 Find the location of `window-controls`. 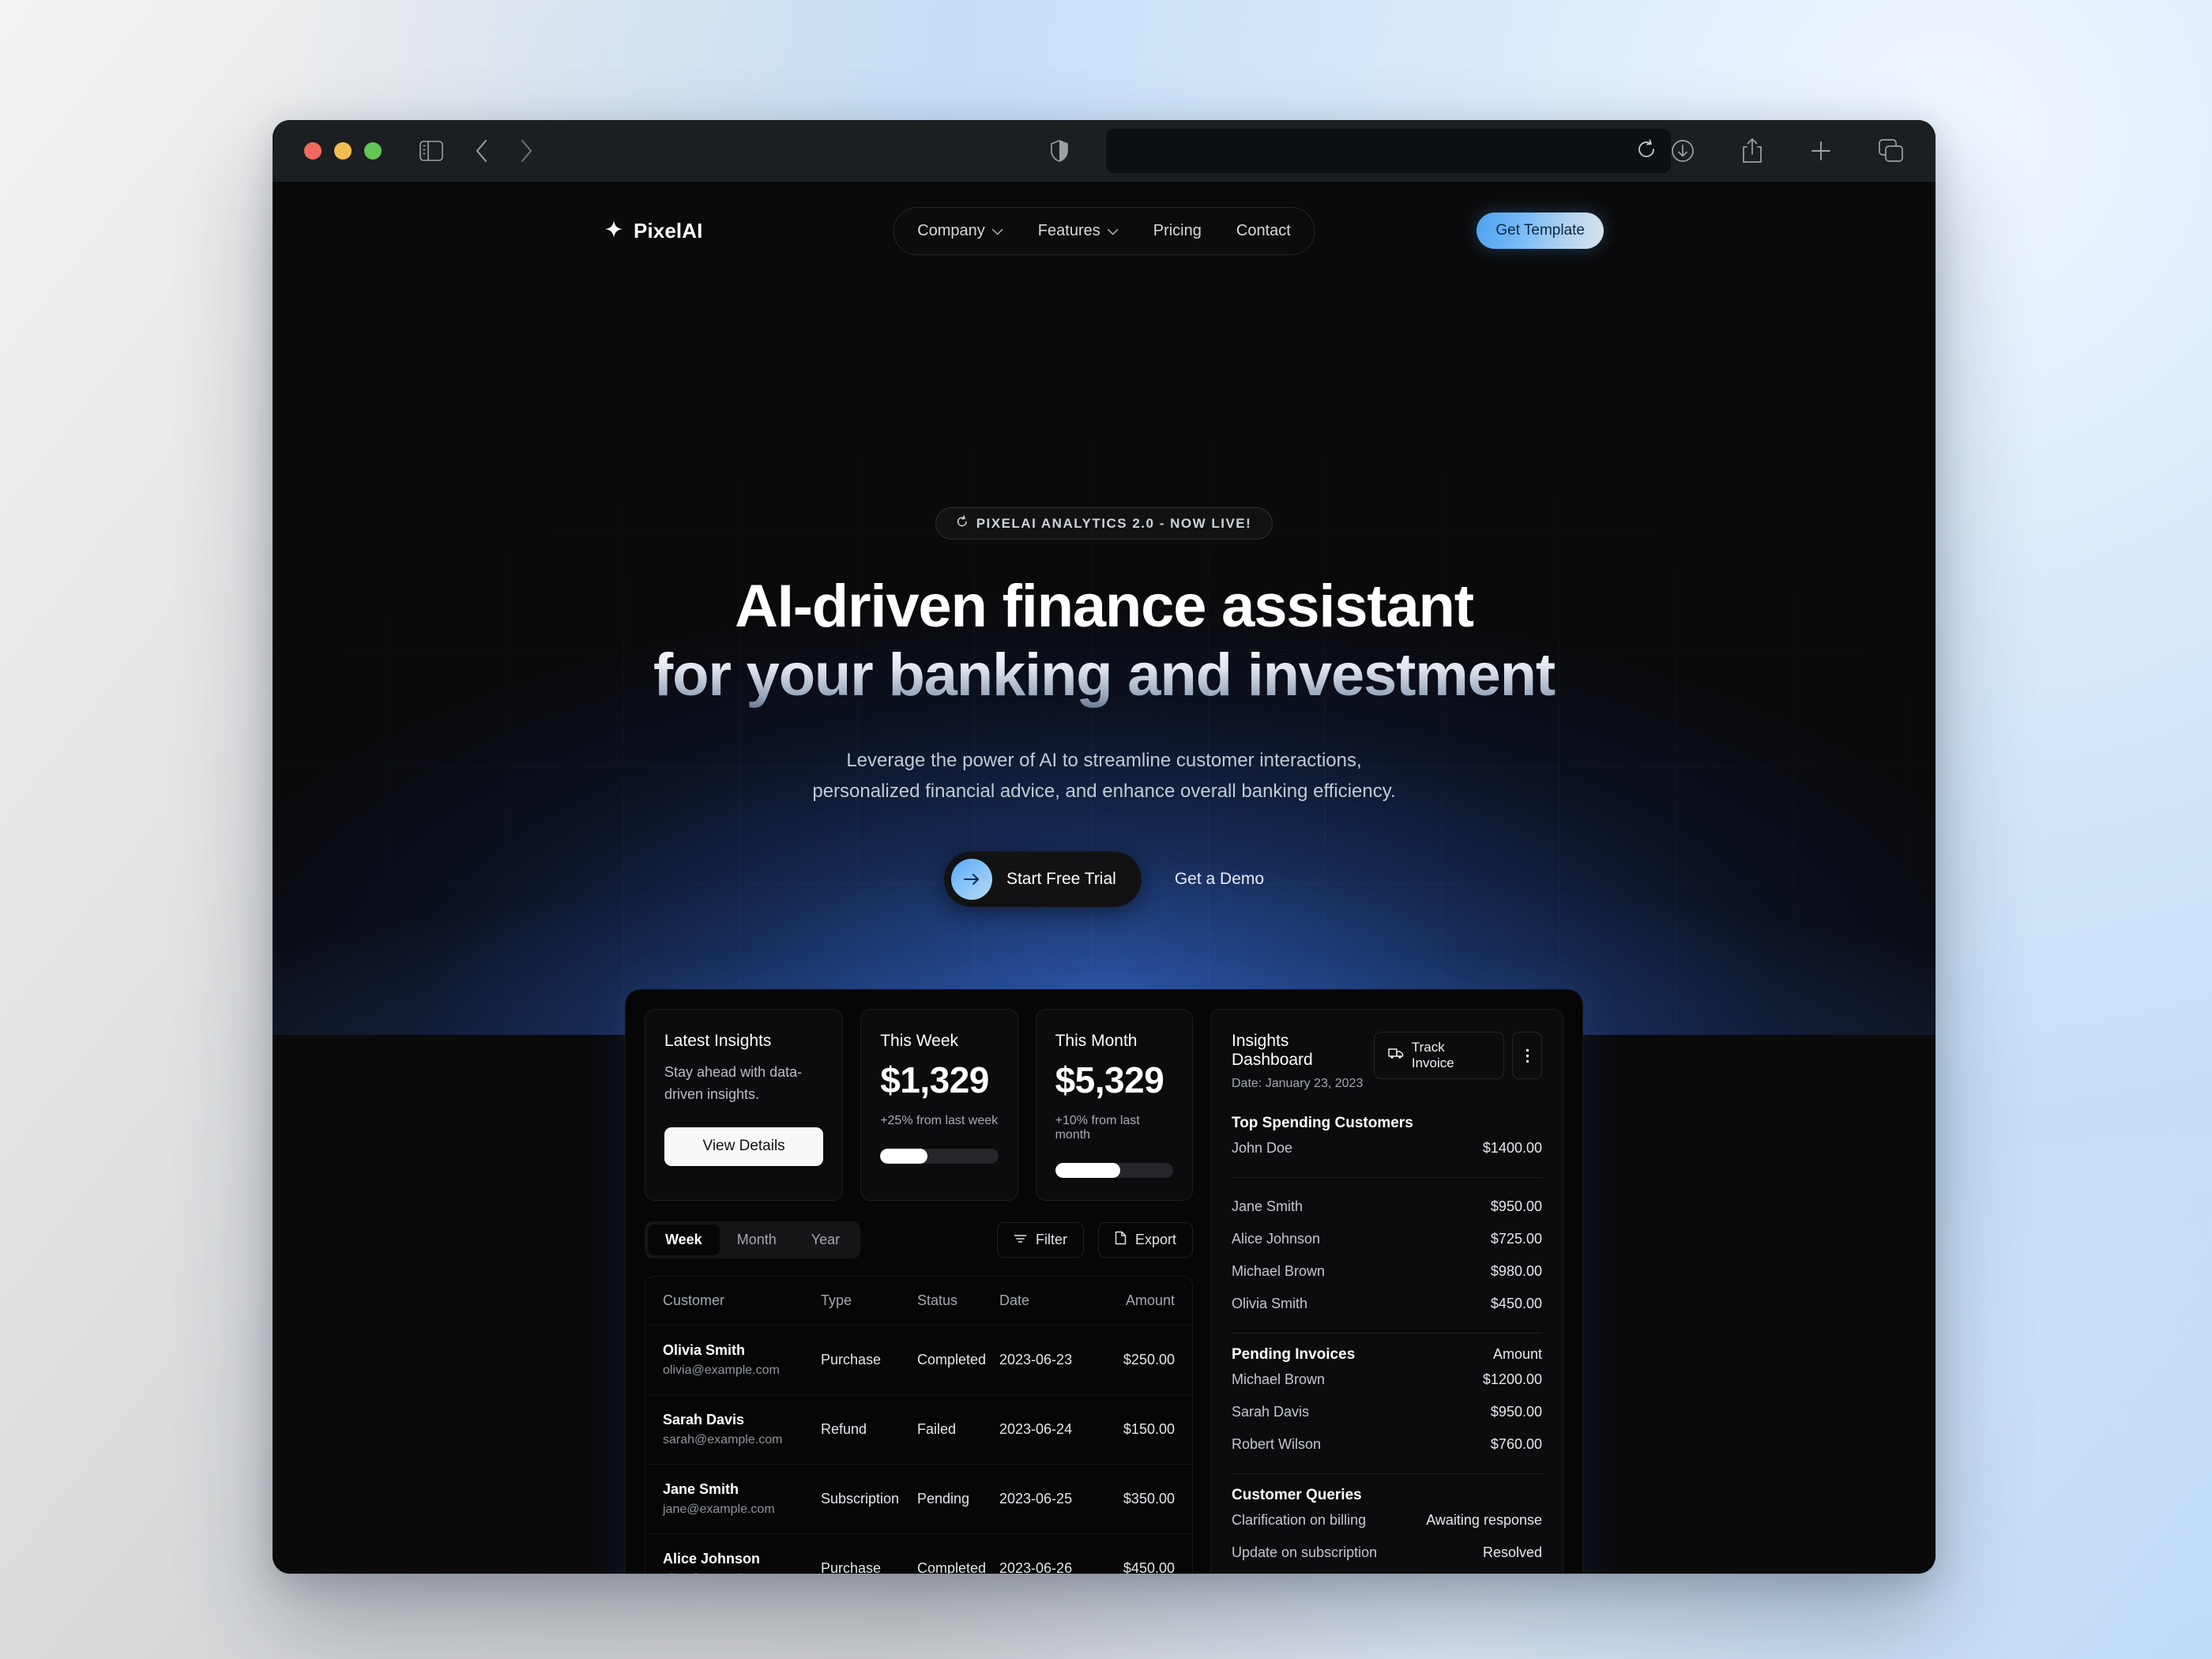

window-controls is located at coordinates (343, 151).